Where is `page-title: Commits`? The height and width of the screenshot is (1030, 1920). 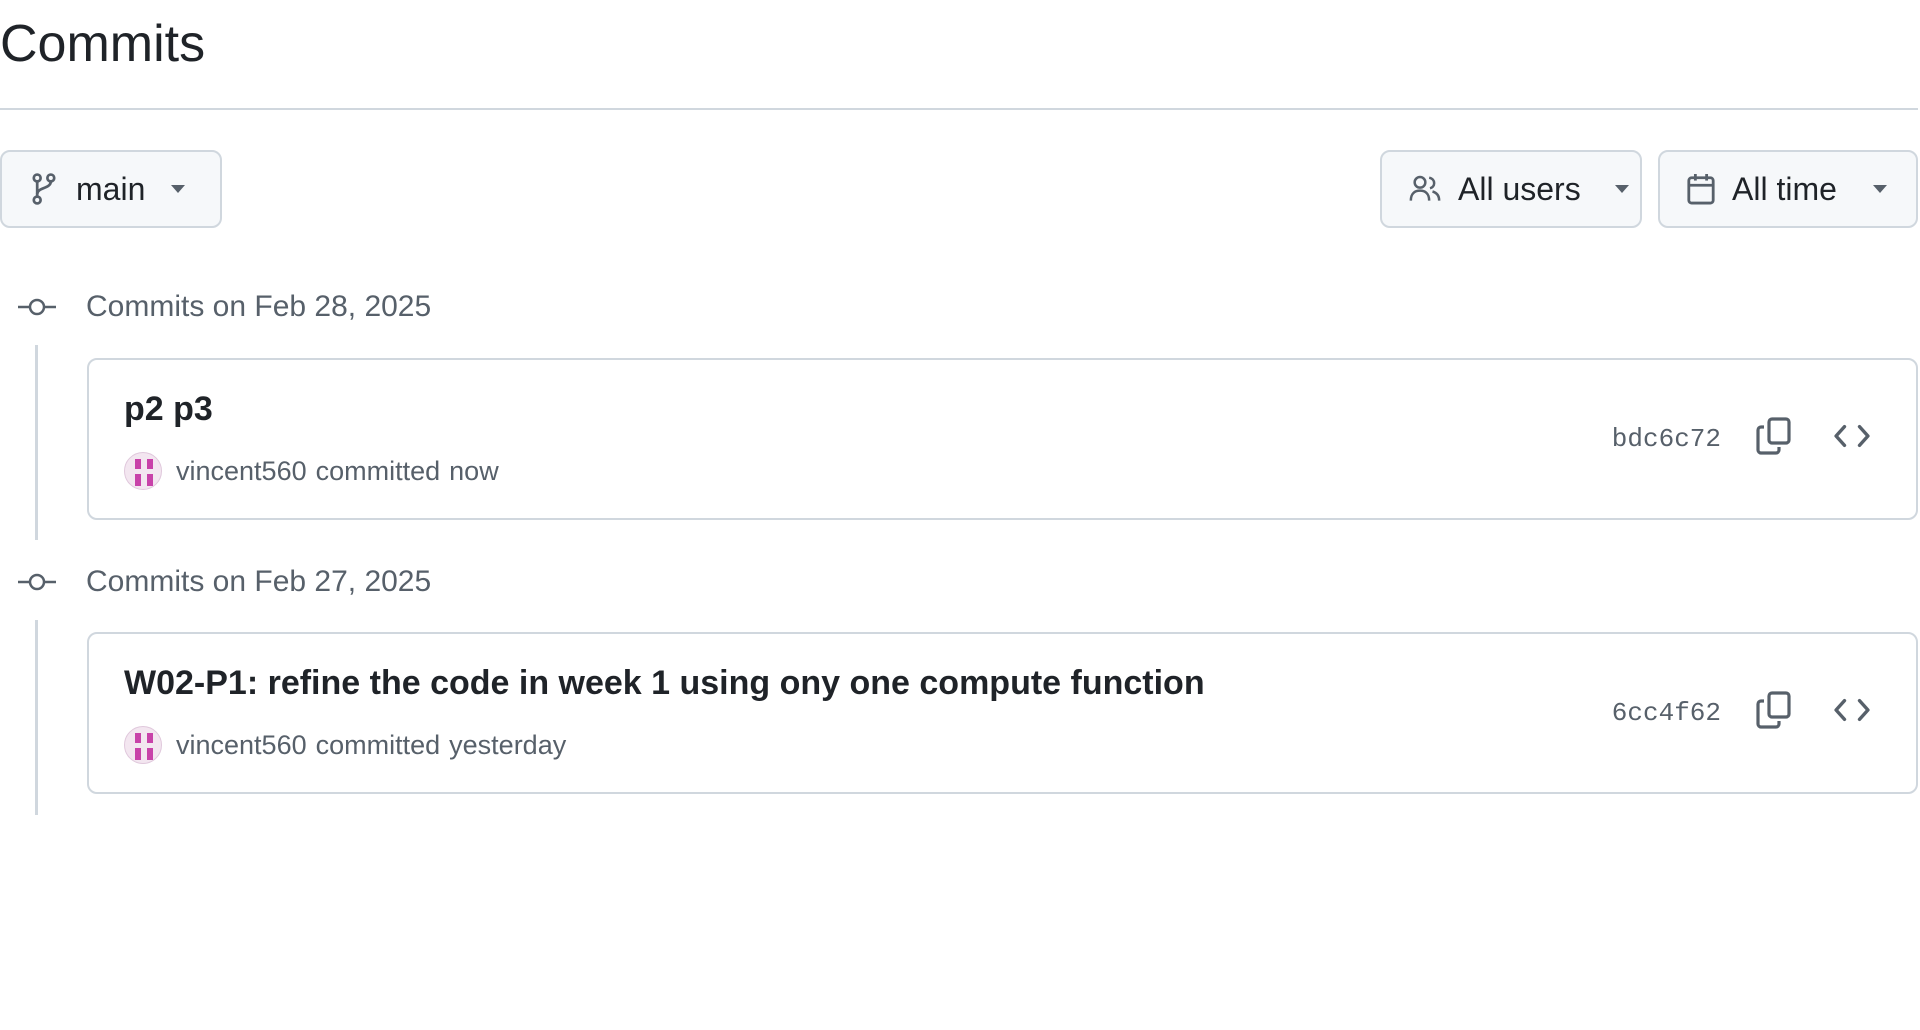
page-title: Commits is located at coordinates (103, 44).